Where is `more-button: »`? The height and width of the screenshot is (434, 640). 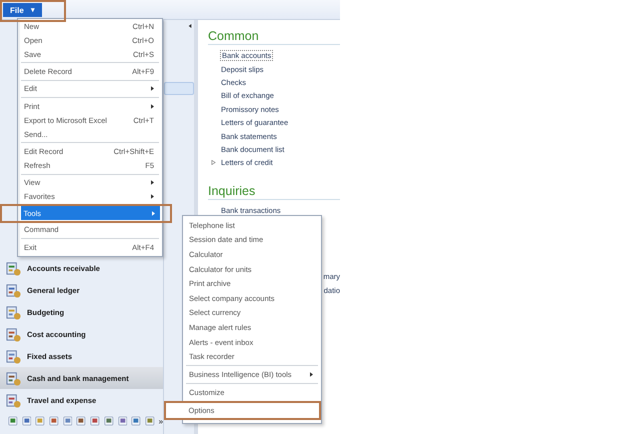 more-button: » is located at coordinates (161, 421).